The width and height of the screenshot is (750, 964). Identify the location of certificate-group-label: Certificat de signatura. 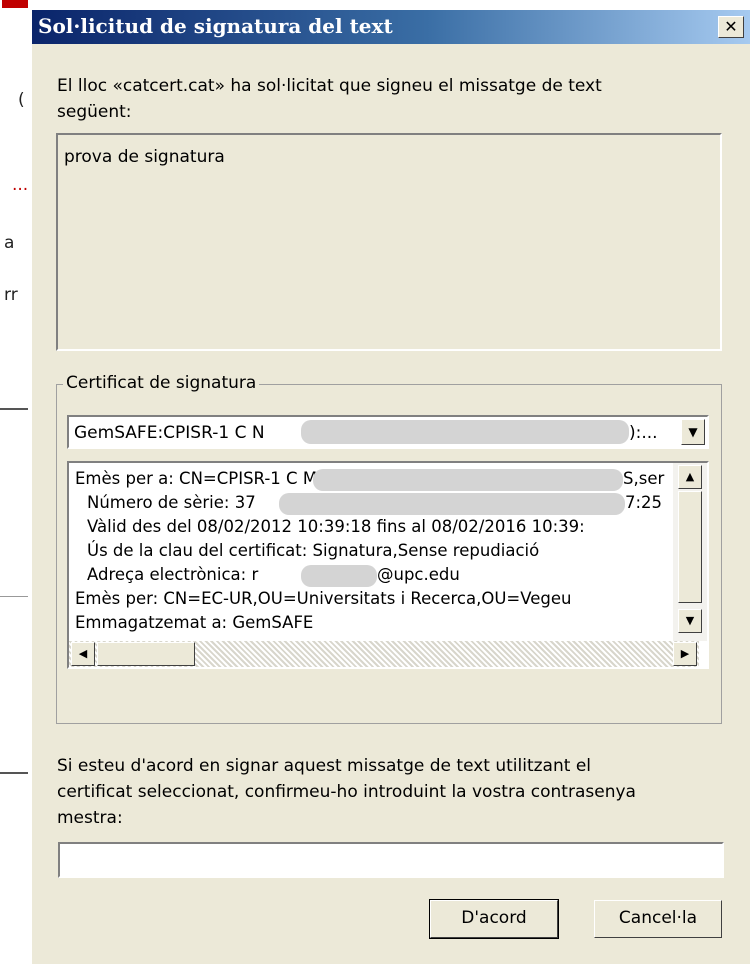
(161, 383).